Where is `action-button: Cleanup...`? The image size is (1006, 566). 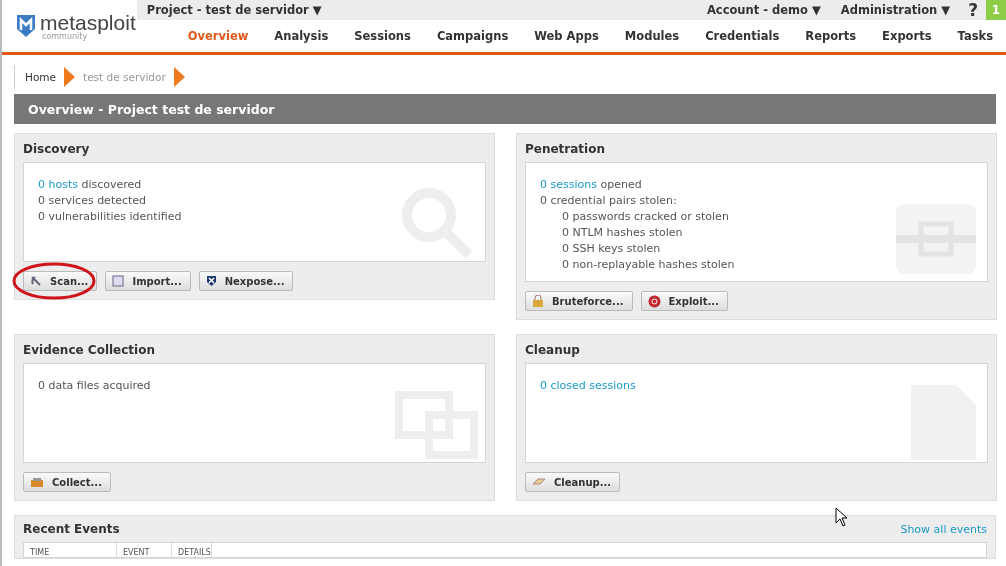
action-button: Cleanup... is located at coordinates (573, 482).